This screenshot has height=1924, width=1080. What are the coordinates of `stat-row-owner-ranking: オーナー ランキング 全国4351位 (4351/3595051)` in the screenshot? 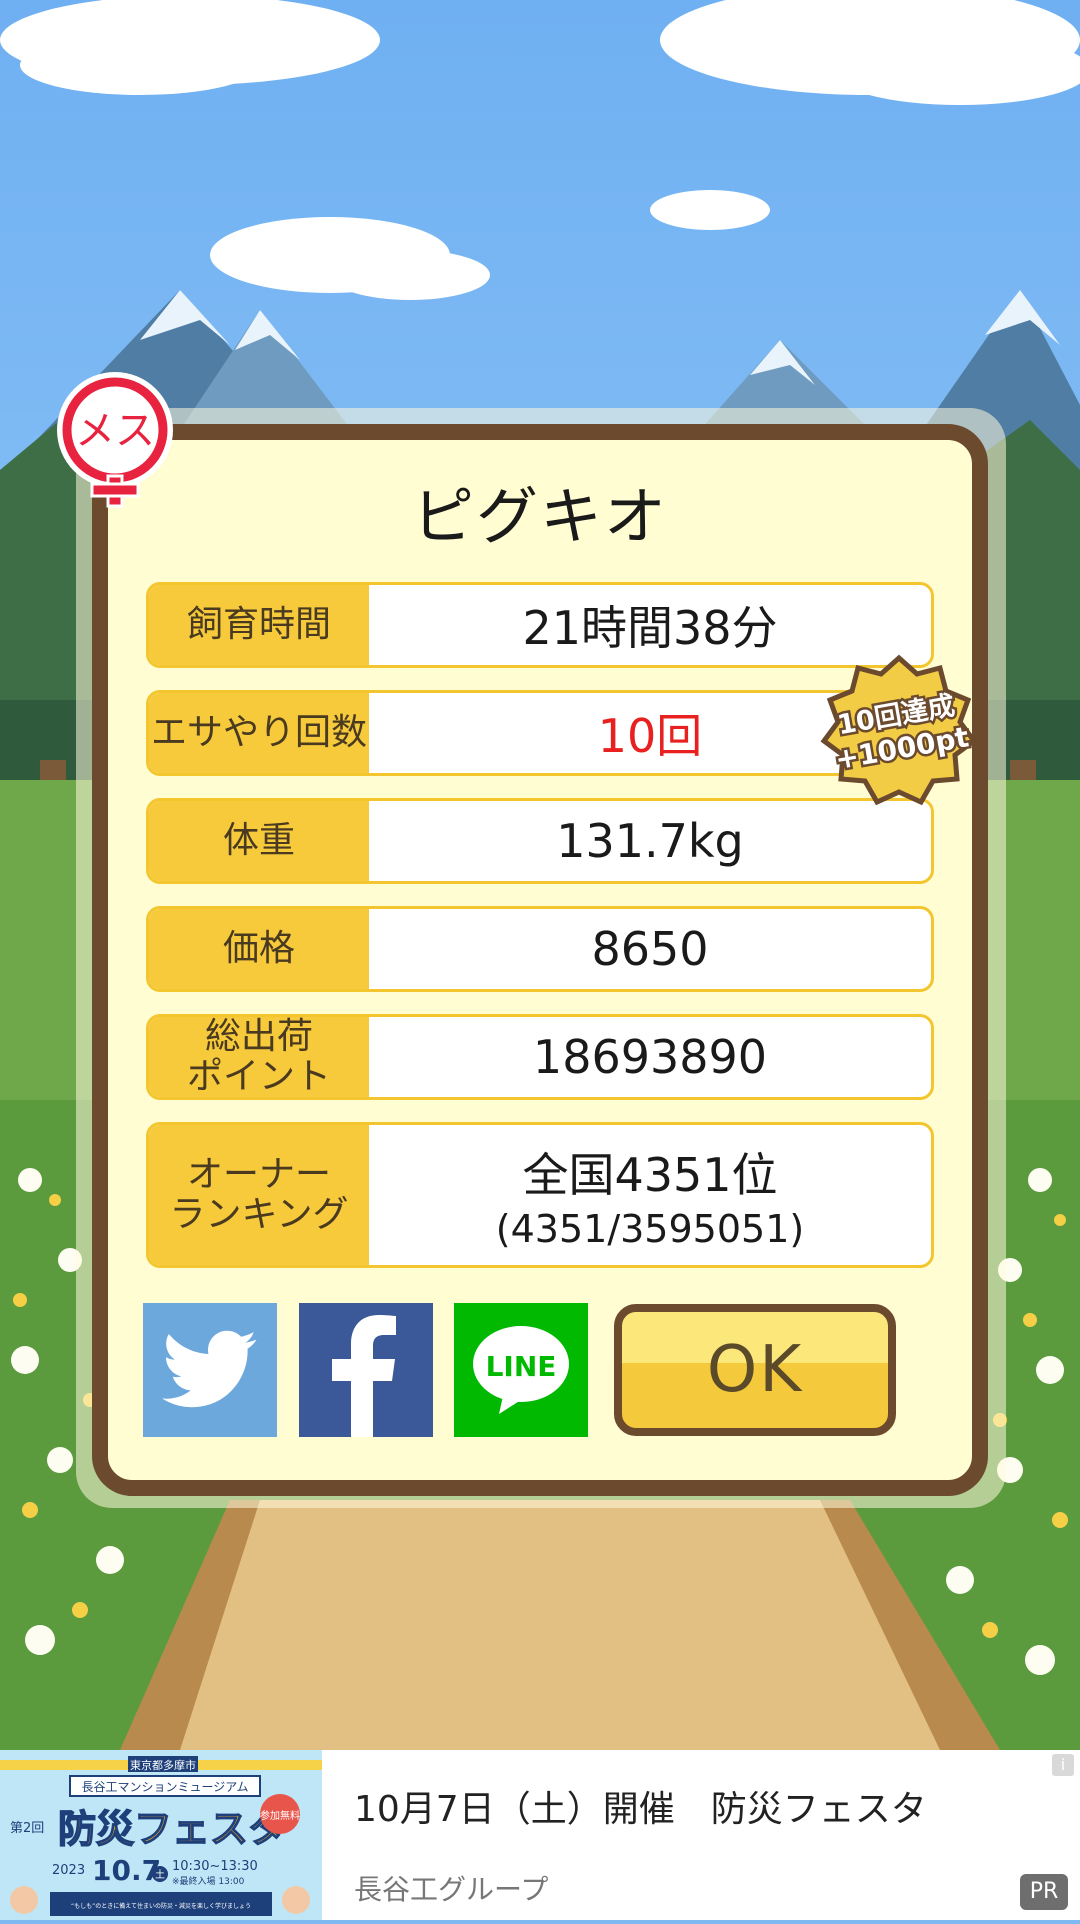 It's located at (540, 1195).